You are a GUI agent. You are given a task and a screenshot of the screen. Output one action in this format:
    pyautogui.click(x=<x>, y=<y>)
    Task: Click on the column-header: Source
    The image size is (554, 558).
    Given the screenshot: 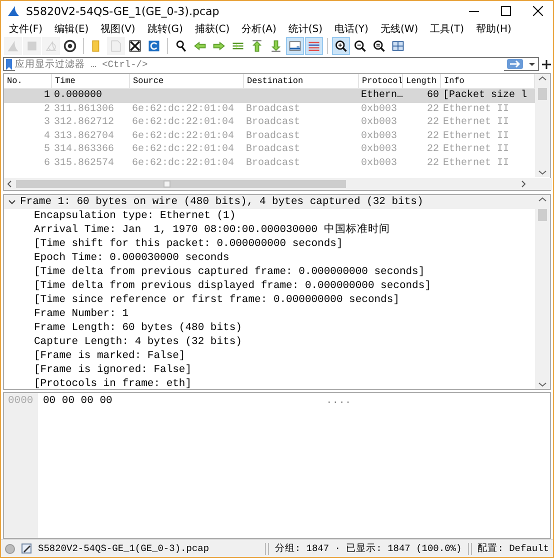 What is the action you would take?
    pyautogui.click(x=187, y=81)
    